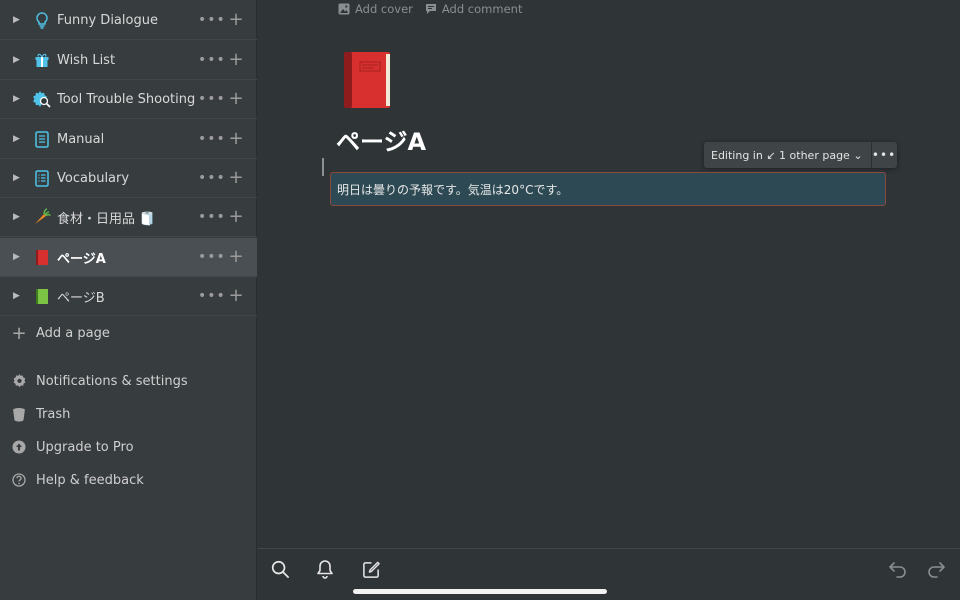 This screenshot has height=600, width=960. I want to click on gift-icon, so click(42, 60).